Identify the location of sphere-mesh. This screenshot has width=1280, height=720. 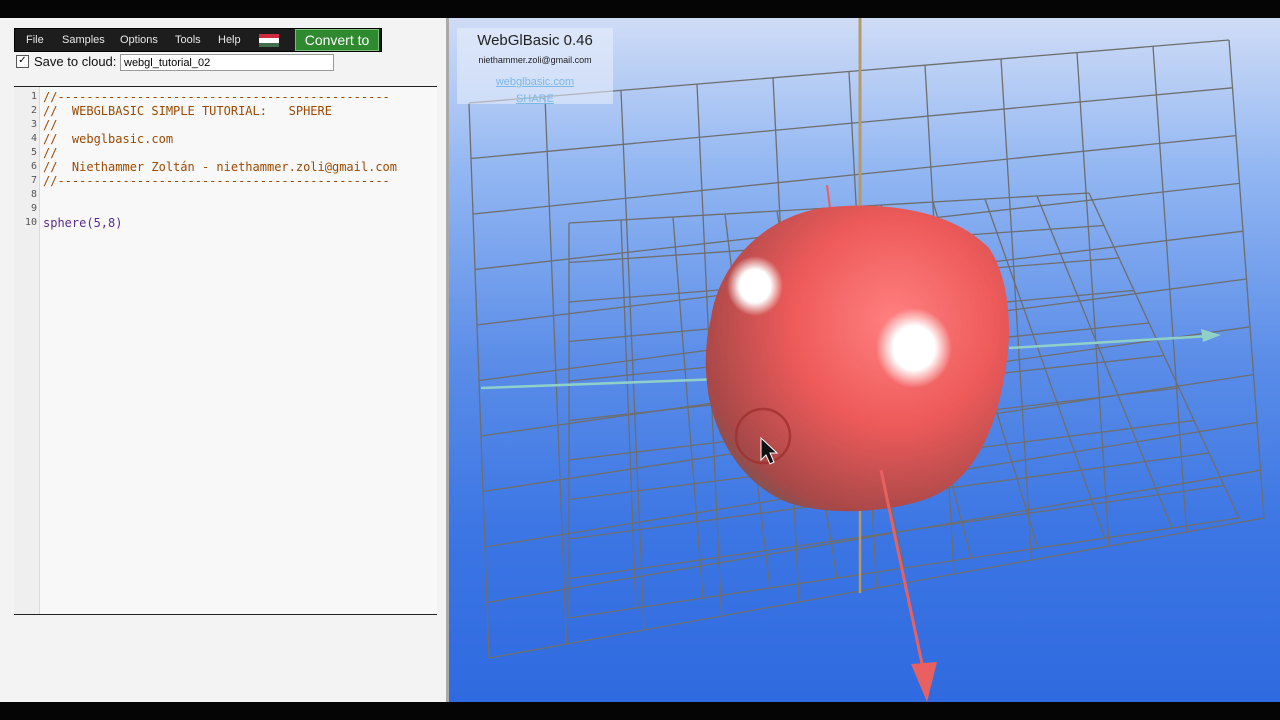
(857, 358).